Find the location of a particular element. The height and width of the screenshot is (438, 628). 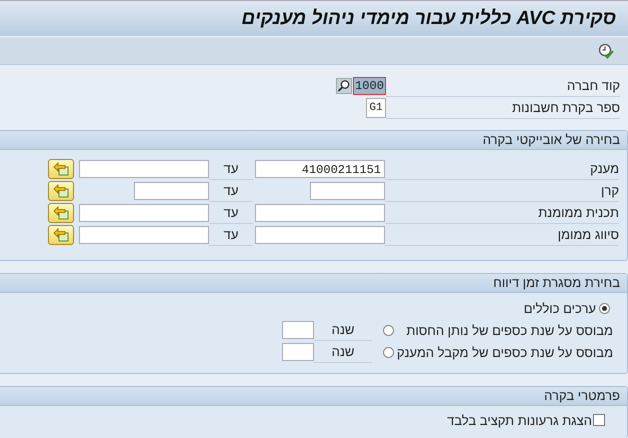

radio-label: מבוסס על שנת כספים של מקבל המענק is located at coordinates (505, 352).